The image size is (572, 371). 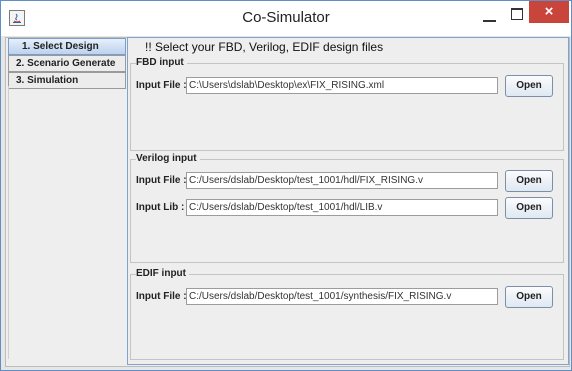 What do you see at coordinates (286, 18) in the screenshot?
I see `title-bar: Co-Simulator ×` at bounding box center [286, 18].